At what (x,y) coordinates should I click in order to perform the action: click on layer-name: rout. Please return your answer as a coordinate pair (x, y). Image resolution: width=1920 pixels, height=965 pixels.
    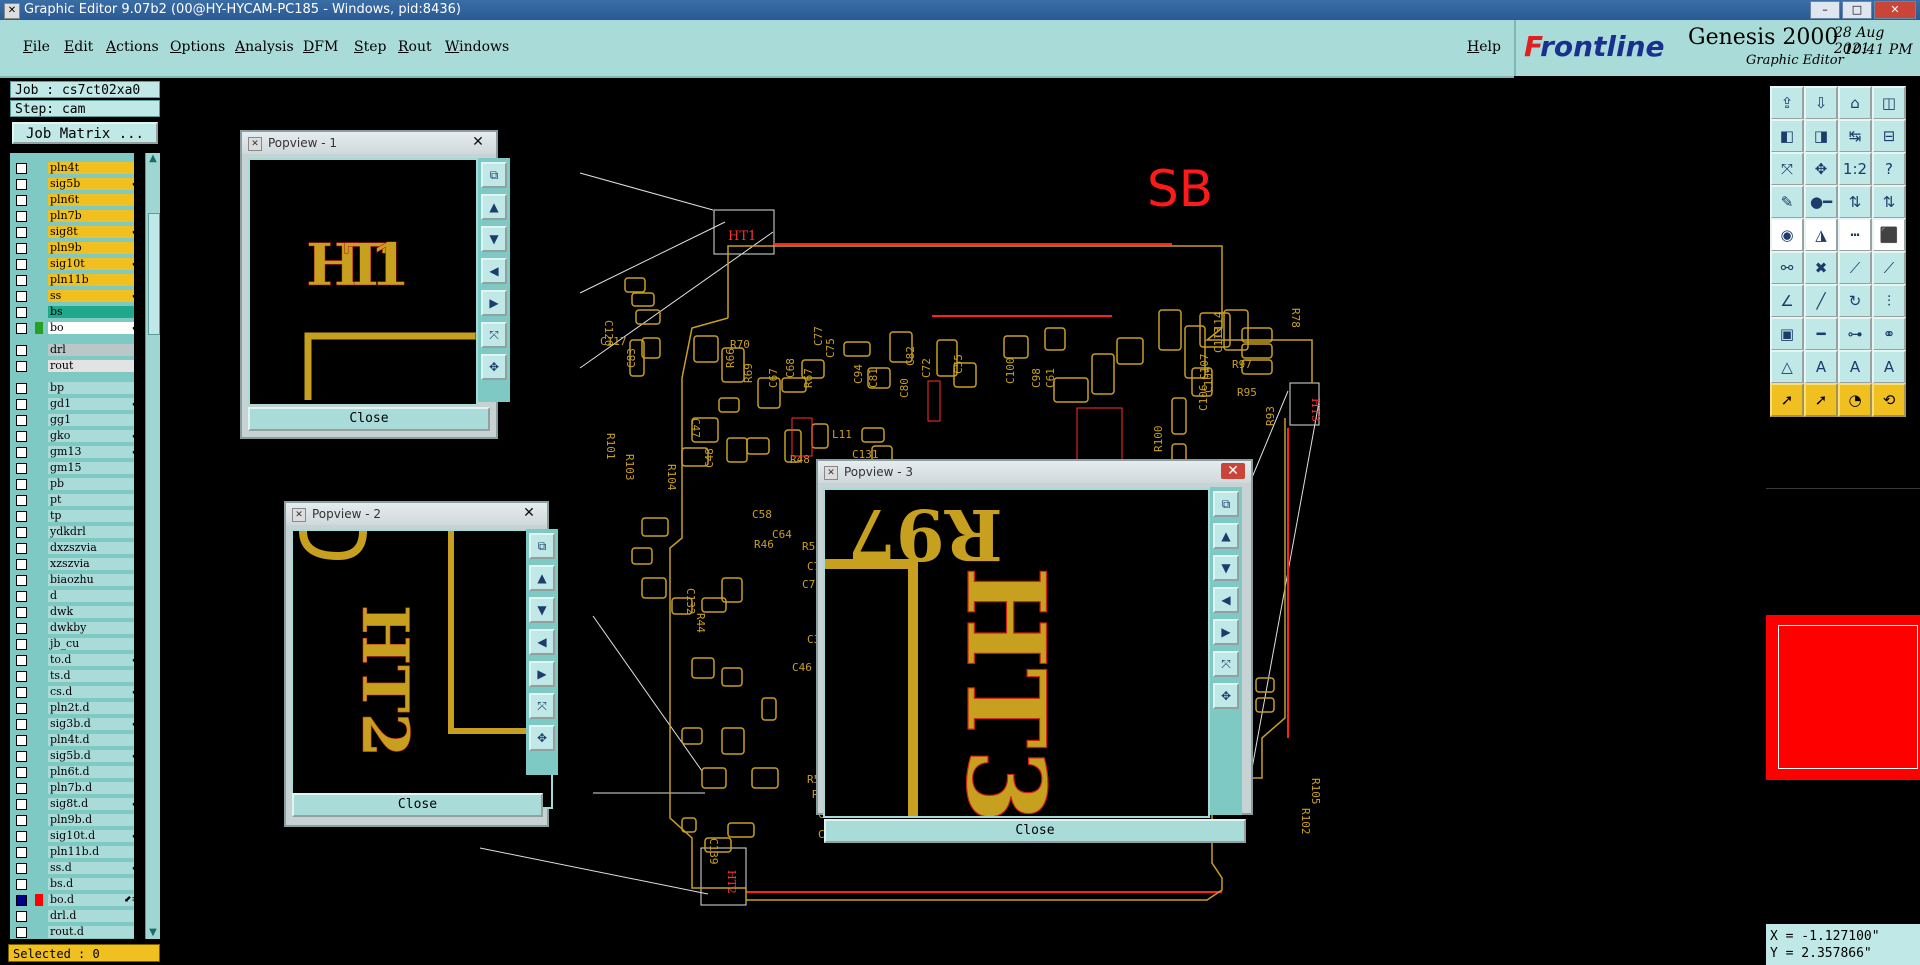
    Looking at the image, I should click on (91, 366).